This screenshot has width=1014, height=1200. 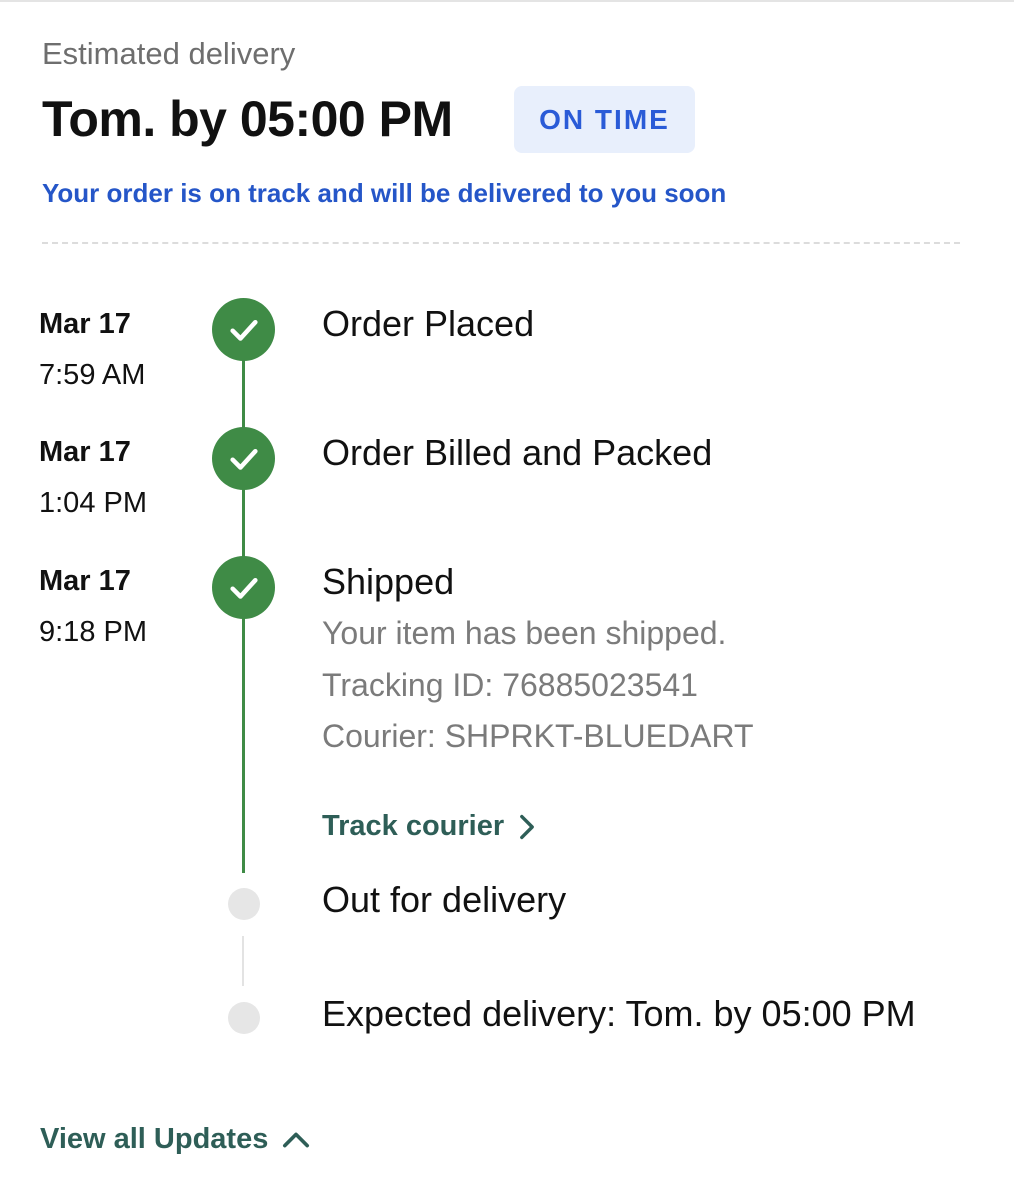 I want to click on step-title: Order Billed and Packed, so click(x=517, y=452).